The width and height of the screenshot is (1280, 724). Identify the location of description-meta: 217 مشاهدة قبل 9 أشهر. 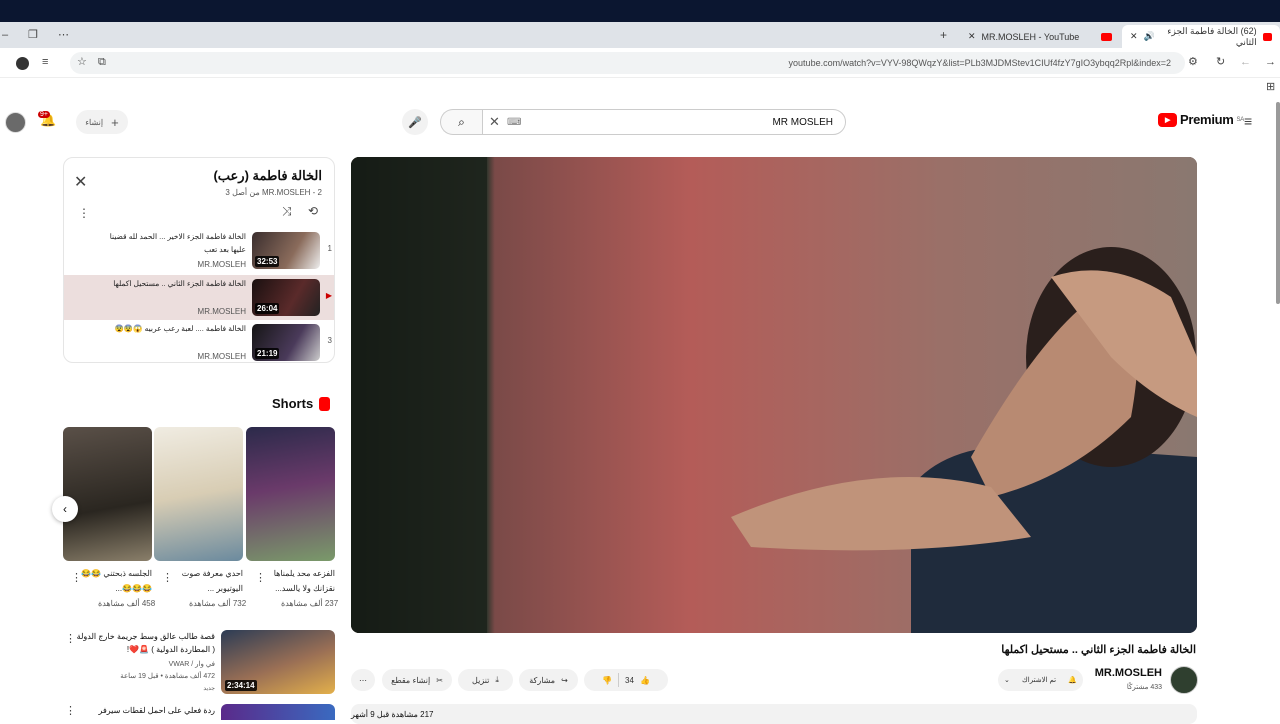
(392, 714).